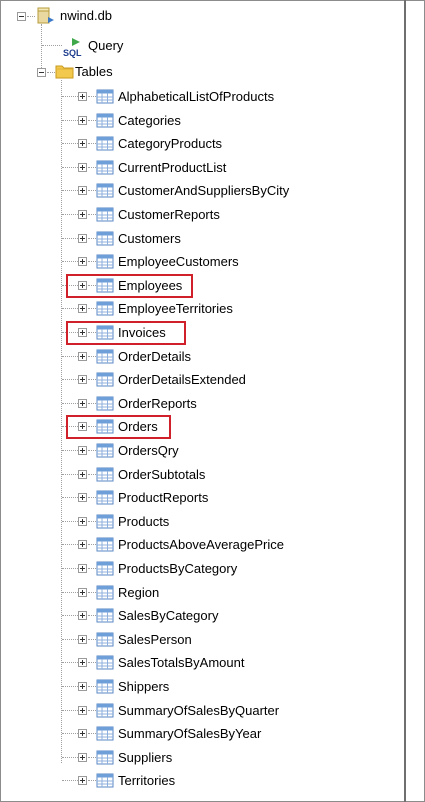  Describe the element at coordinates (45, 15) in the screenshot. I see `database-icon` at that location.